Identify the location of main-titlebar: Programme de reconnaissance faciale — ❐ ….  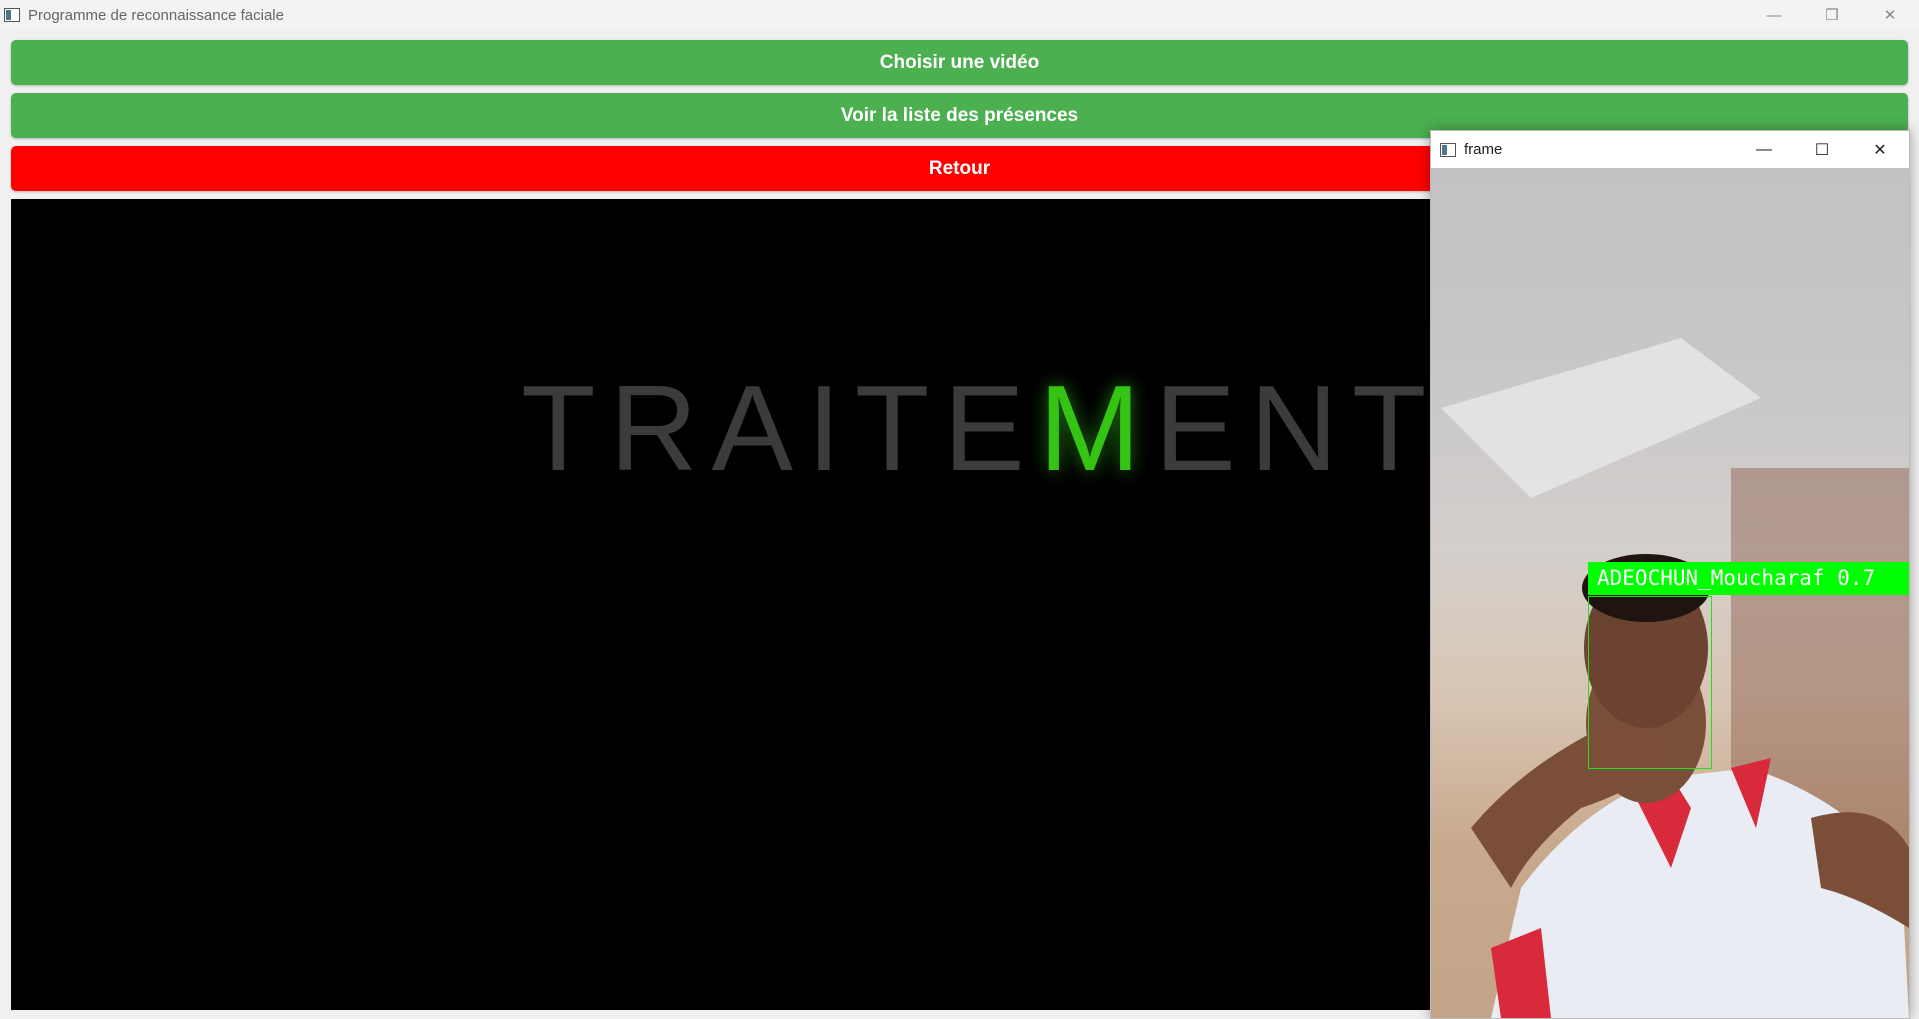
(959, 15).